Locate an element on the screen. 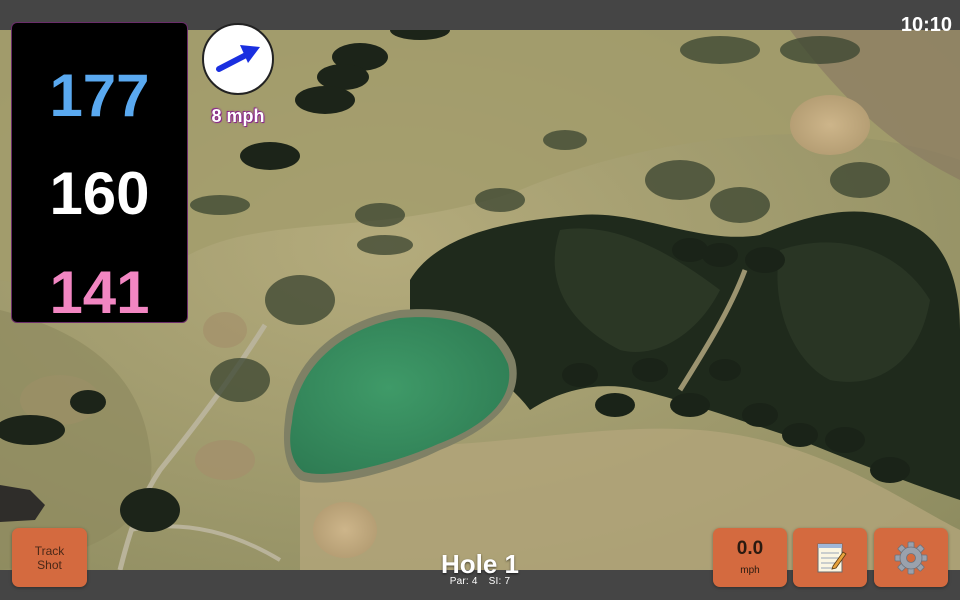 The image size is (960, 600). notes-button is located at coordinates (830, 557).